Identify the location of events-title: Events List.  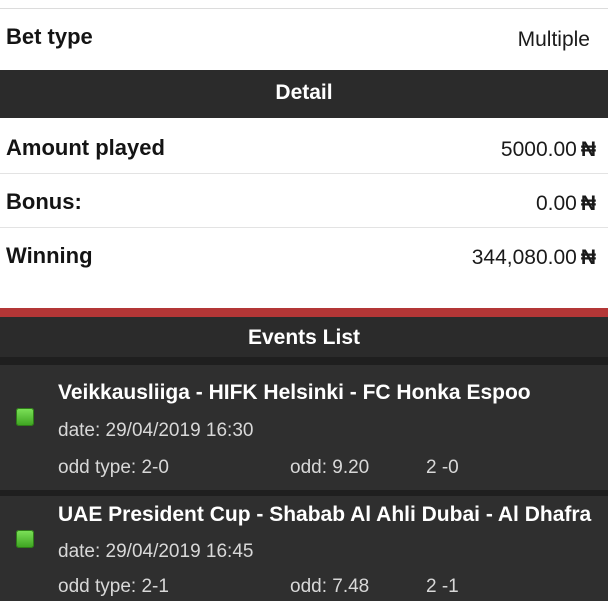
(304, 337).